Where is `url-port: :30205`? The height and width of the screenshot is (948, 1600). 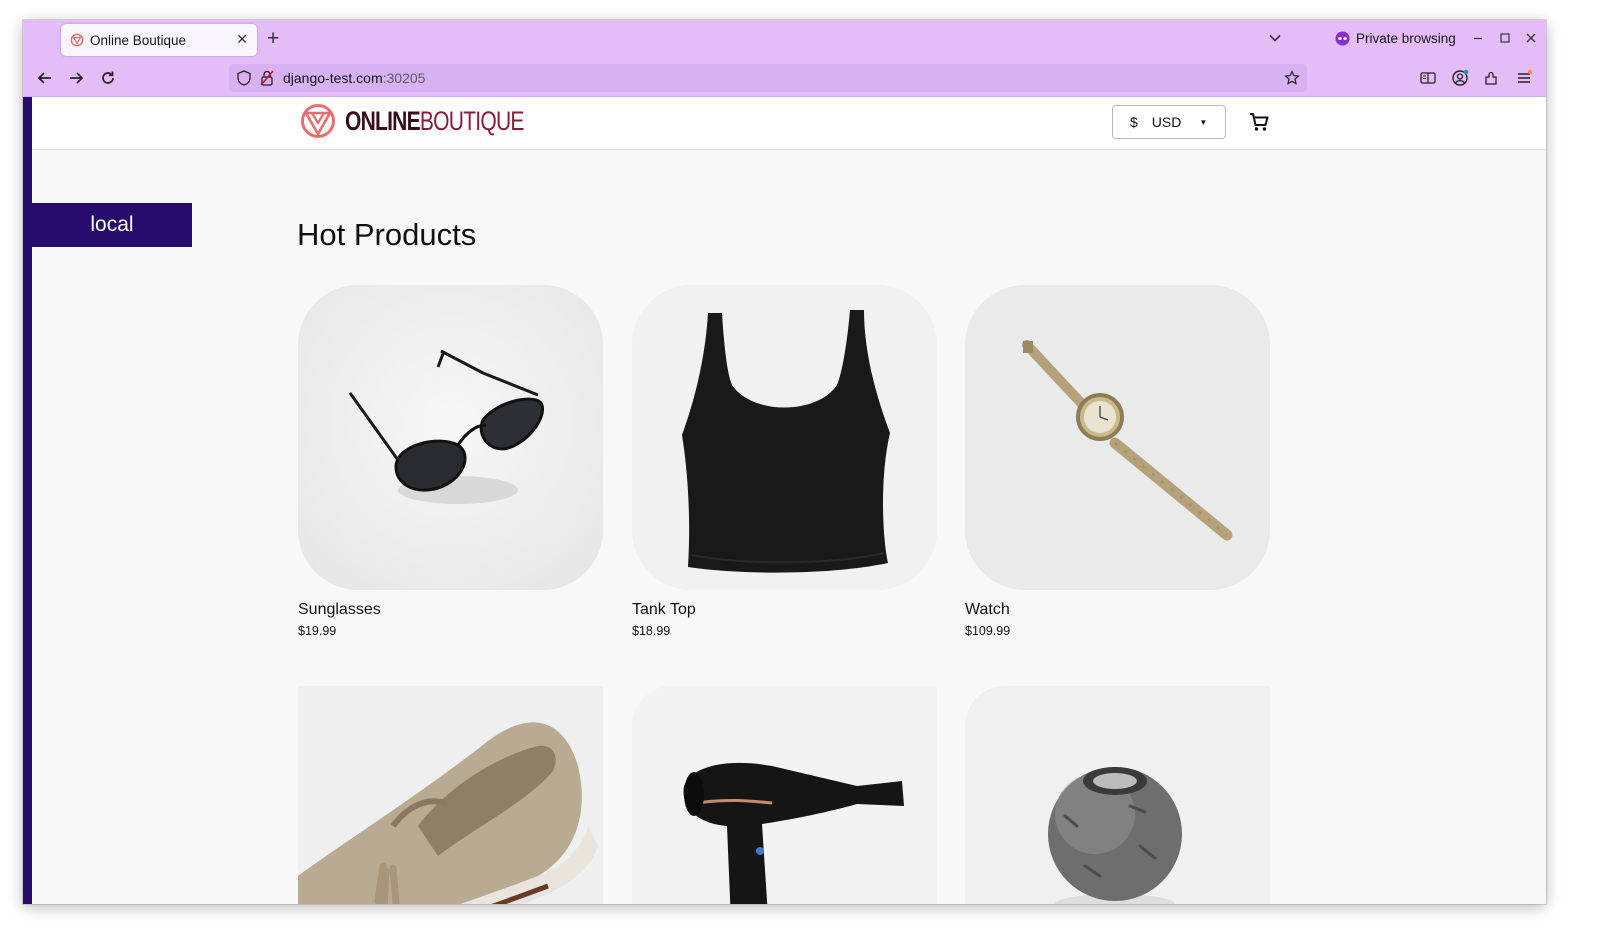 url-port: :30205 is located at coordinates (404, 78).